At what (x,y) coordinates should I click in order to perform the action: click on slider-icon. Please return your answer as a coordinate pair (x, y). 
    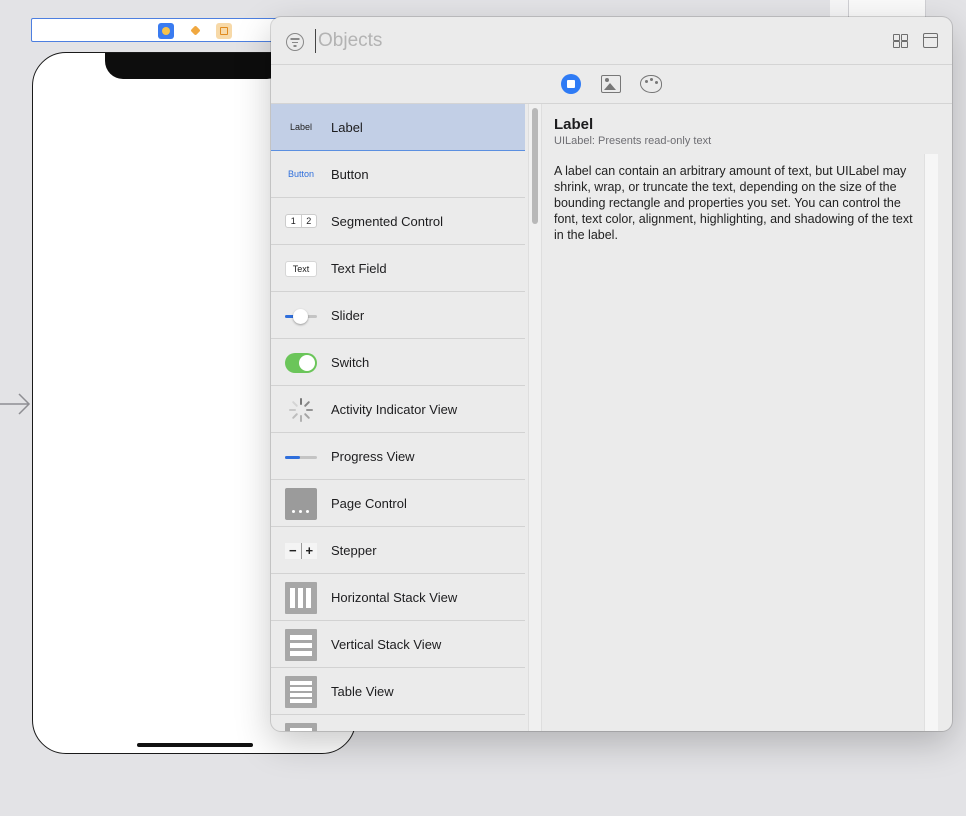
    Looking at the image, I should click on (301, 316).